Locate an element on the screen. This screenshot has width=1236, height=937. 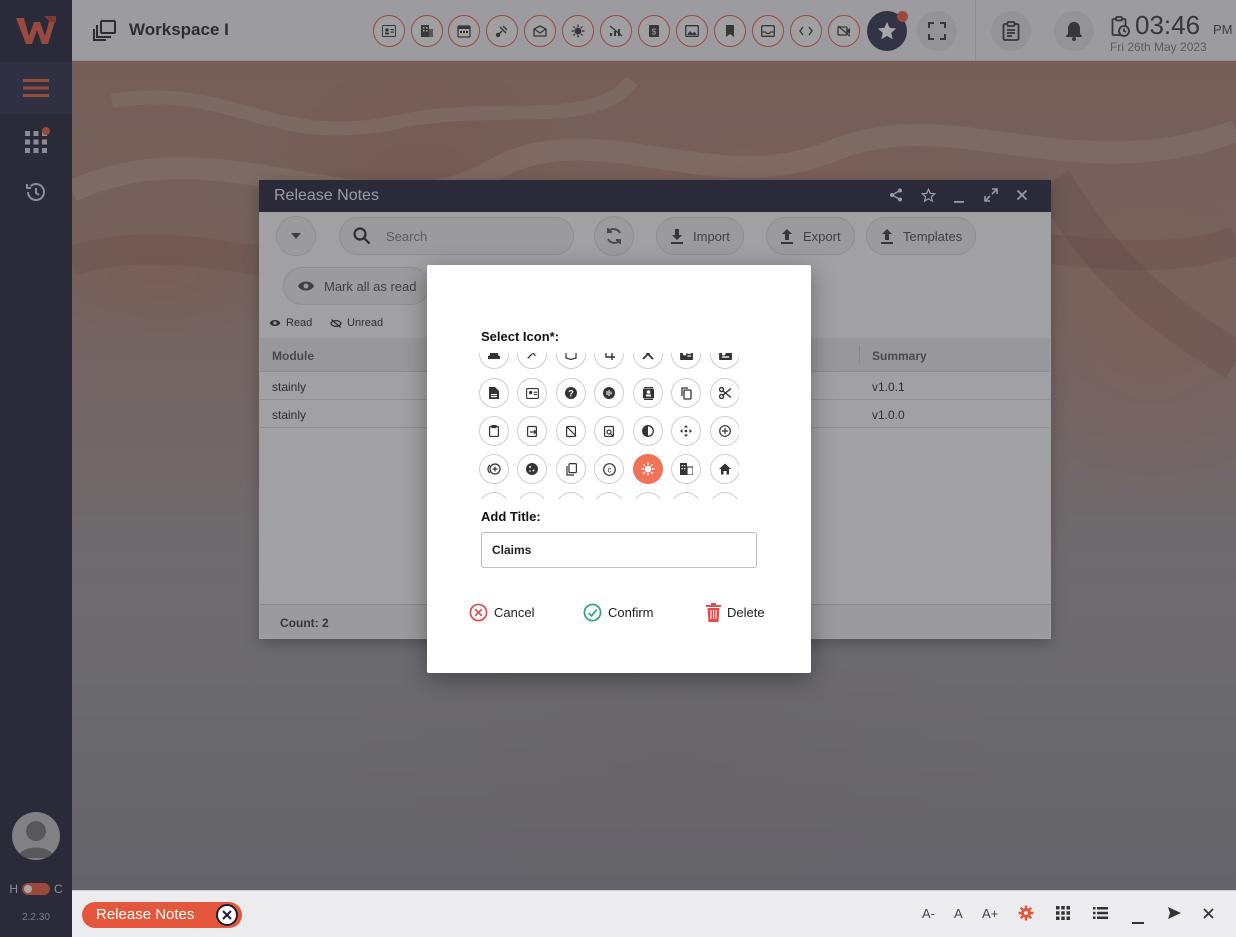
copy-icon is located at coordinates (686, 393).